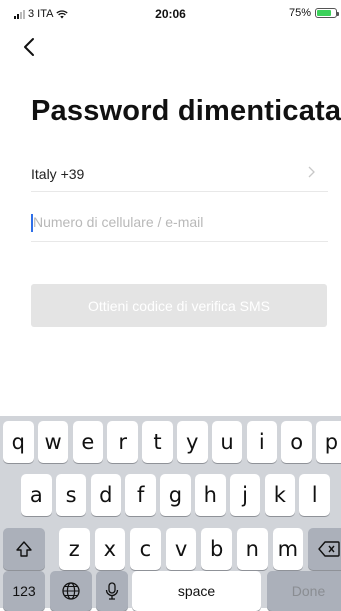 The image size is (341, 611). I want to click on key-e: e, so click(88, 442).